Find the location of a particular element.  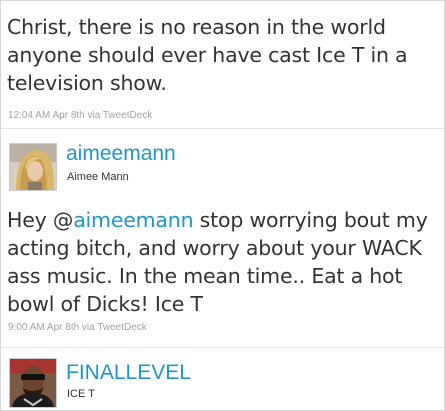

avatar-finallevel is located at coordinates (33, 383).